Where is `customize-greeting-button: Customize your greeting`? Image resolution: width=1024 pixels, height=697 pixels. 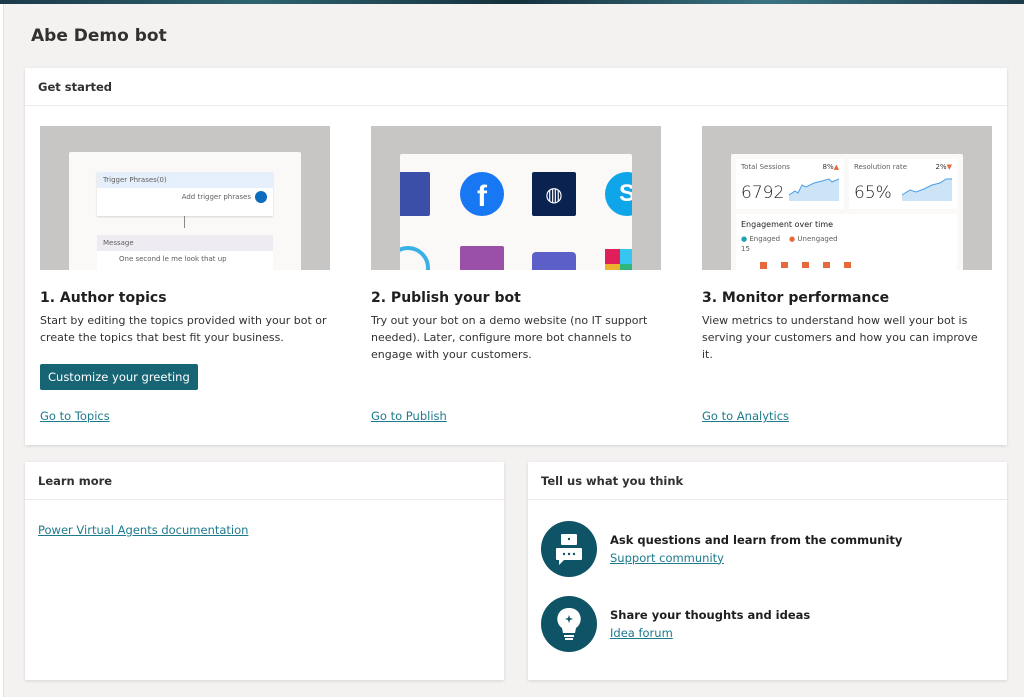
customize-greeting-button: Customize your greeting is located at coordinates (119, 377).